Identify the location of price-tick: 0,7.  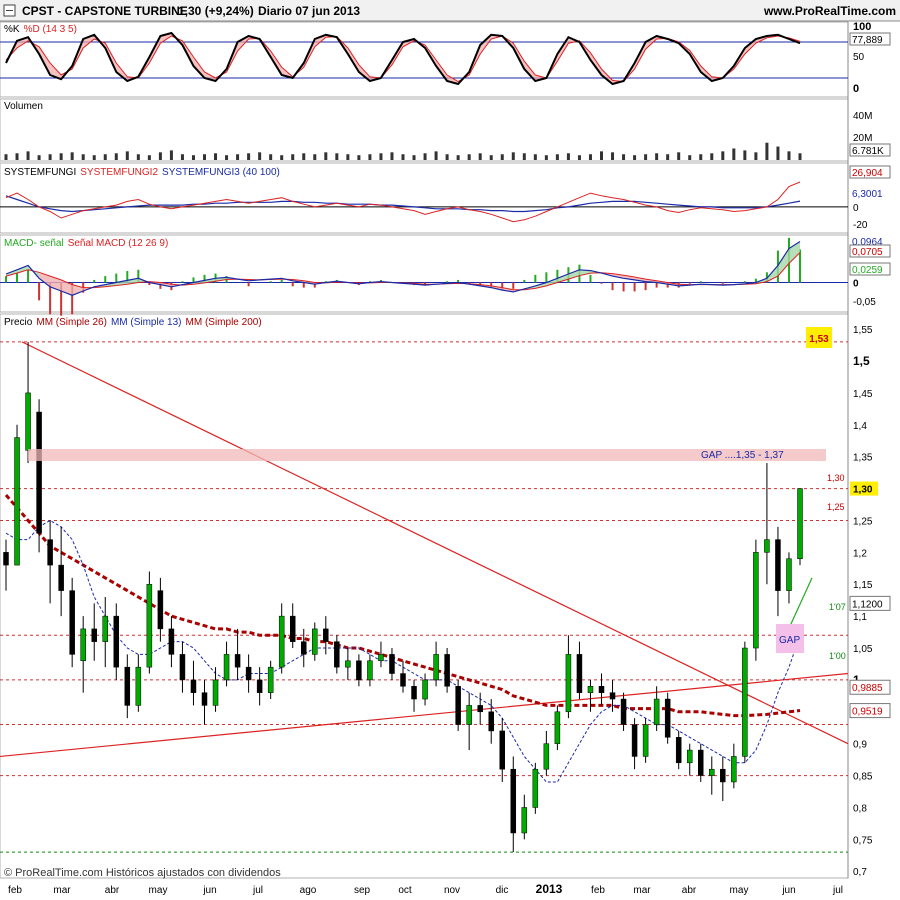
(860, 872).